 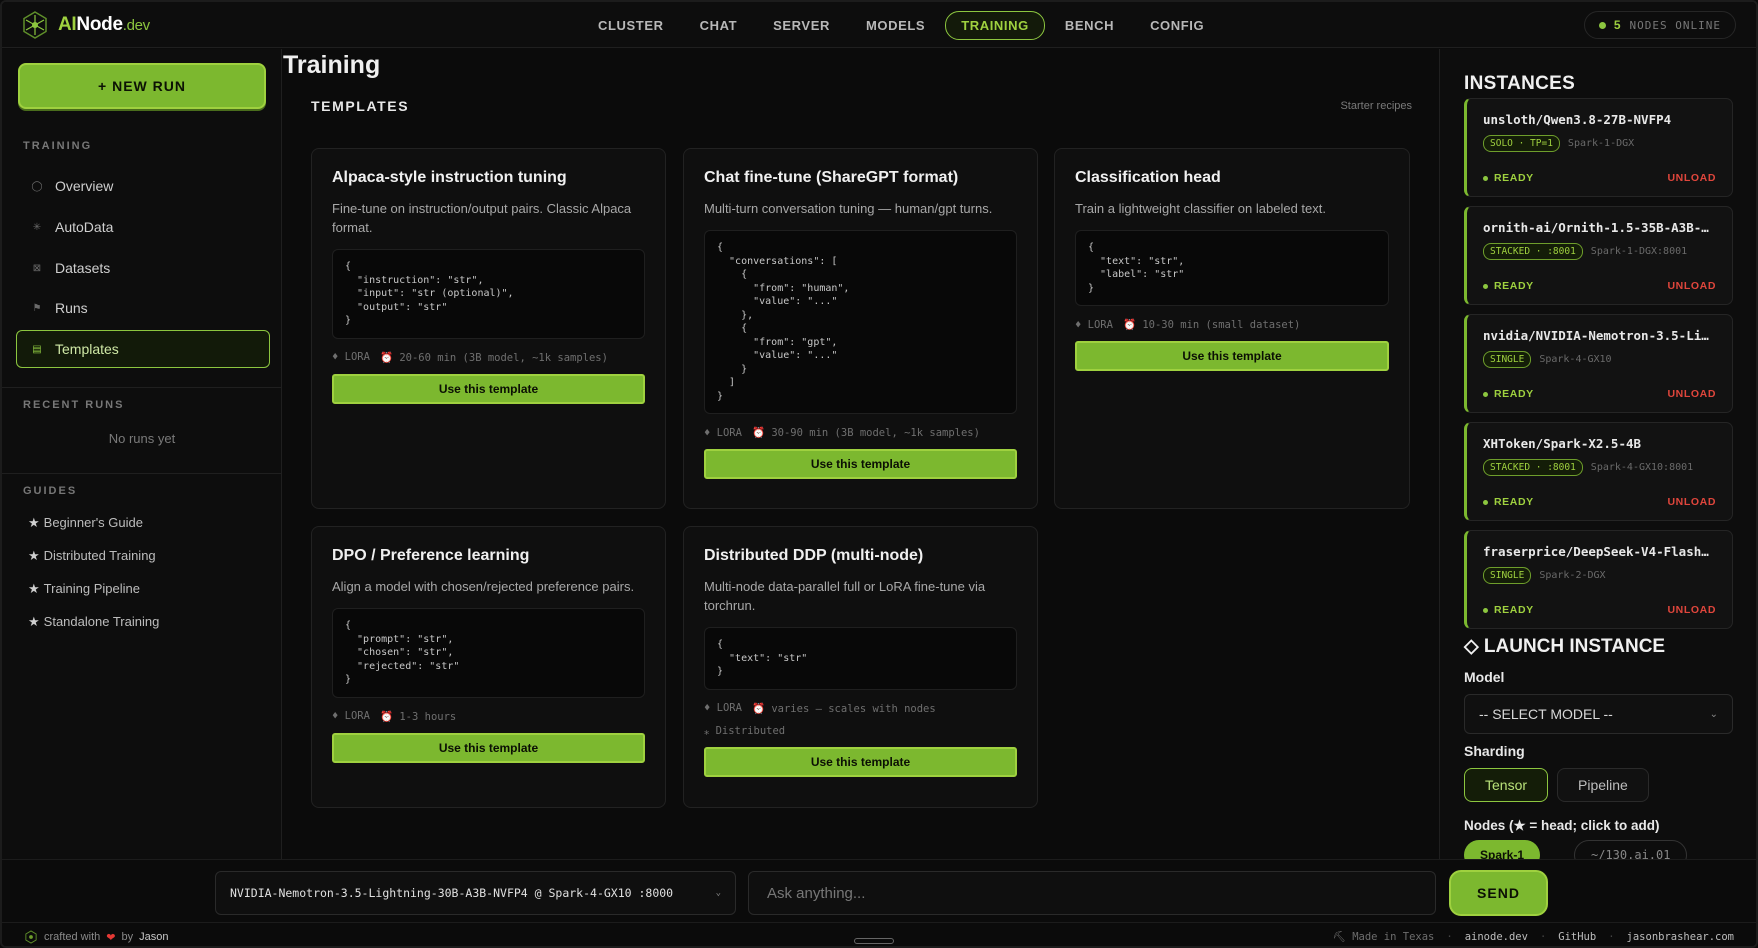 What do you see at coordinates (631, 25) in the screenshot?
I see `nav-tab-cluster: CLUSTER` at bounding box center [631, 25].